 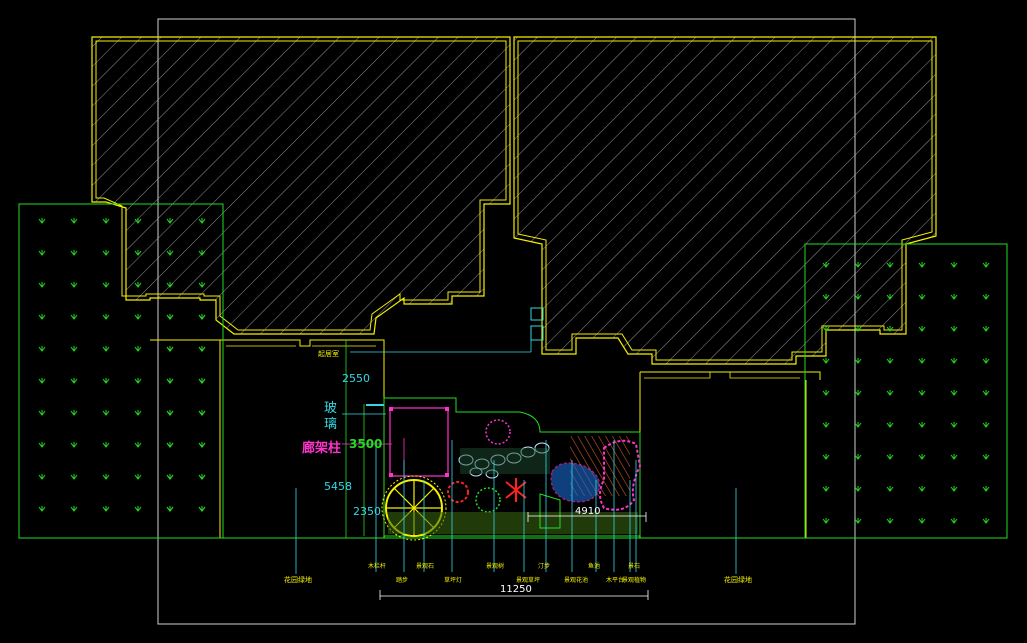 What do you see at coordinates (321, 448) in the screenshot?
I see `pergola-column-label: 廊架柱` at bounding box center [321, 448].